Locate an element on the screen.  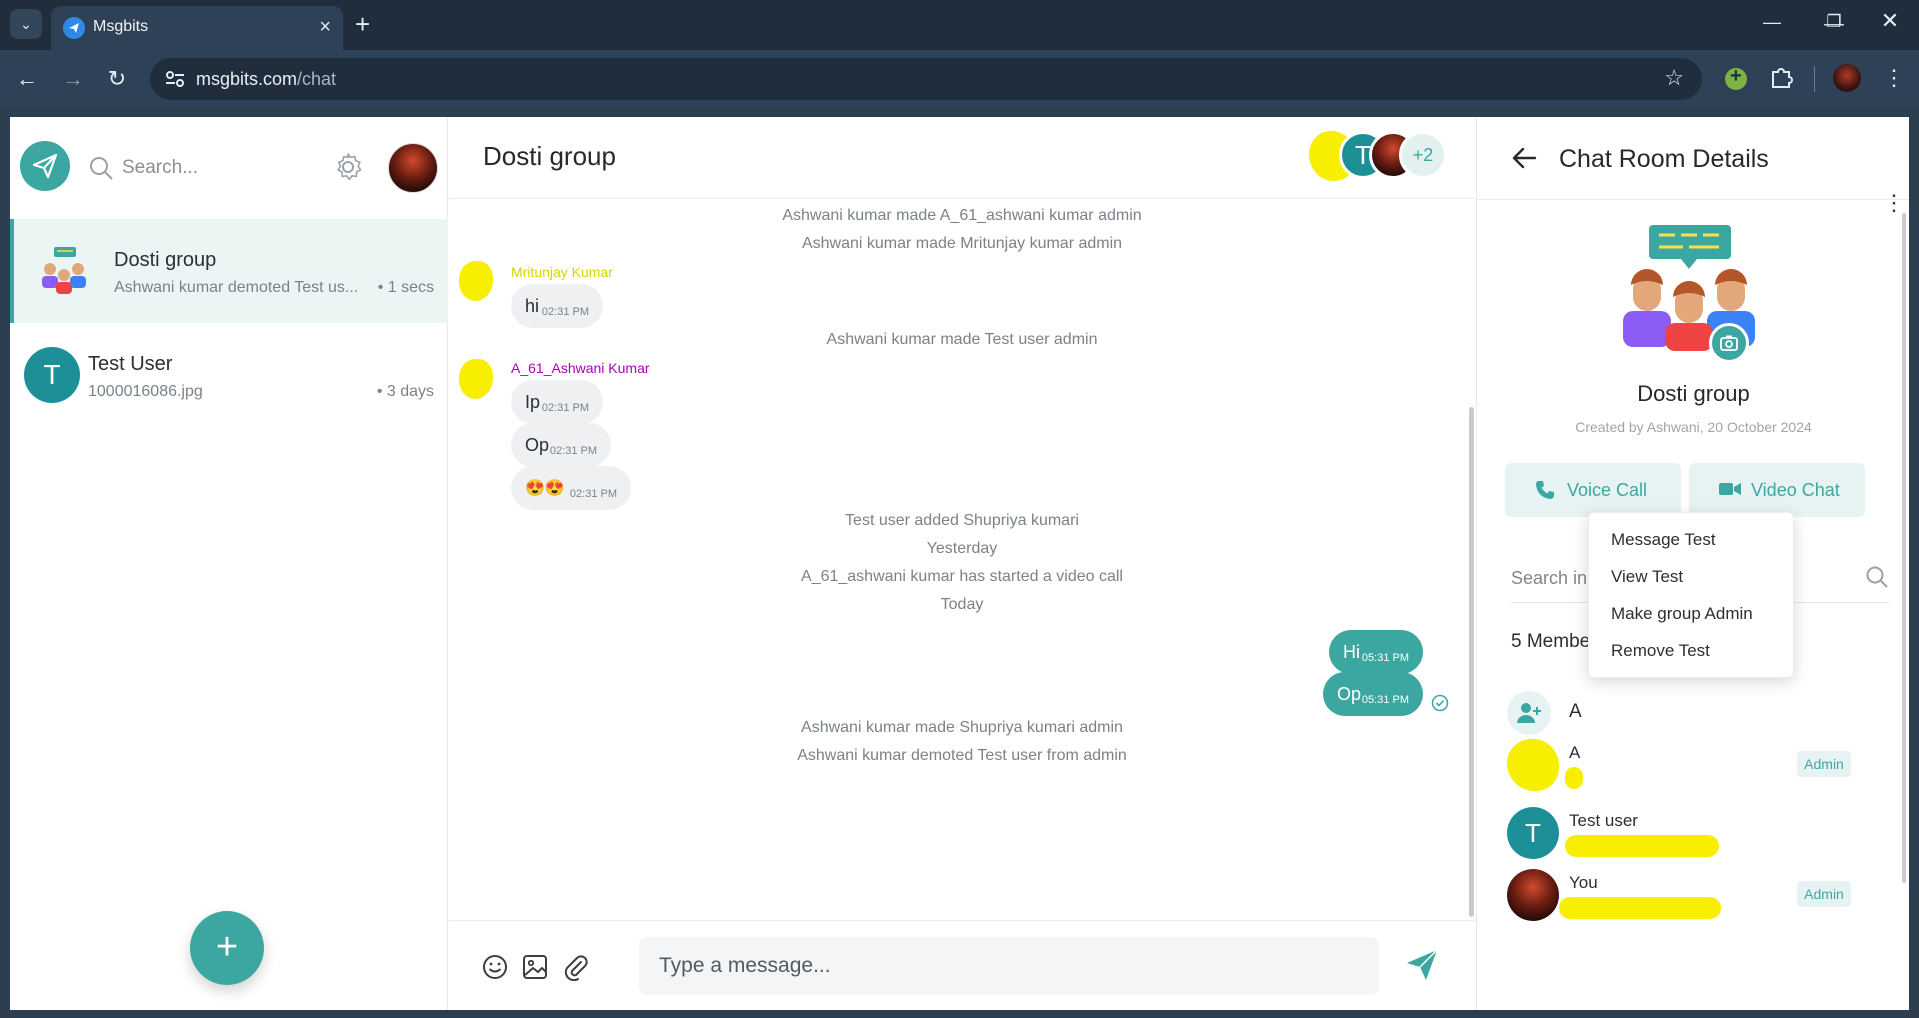
more-options-icon: ⋮ is located at coordinates (1894, 203).